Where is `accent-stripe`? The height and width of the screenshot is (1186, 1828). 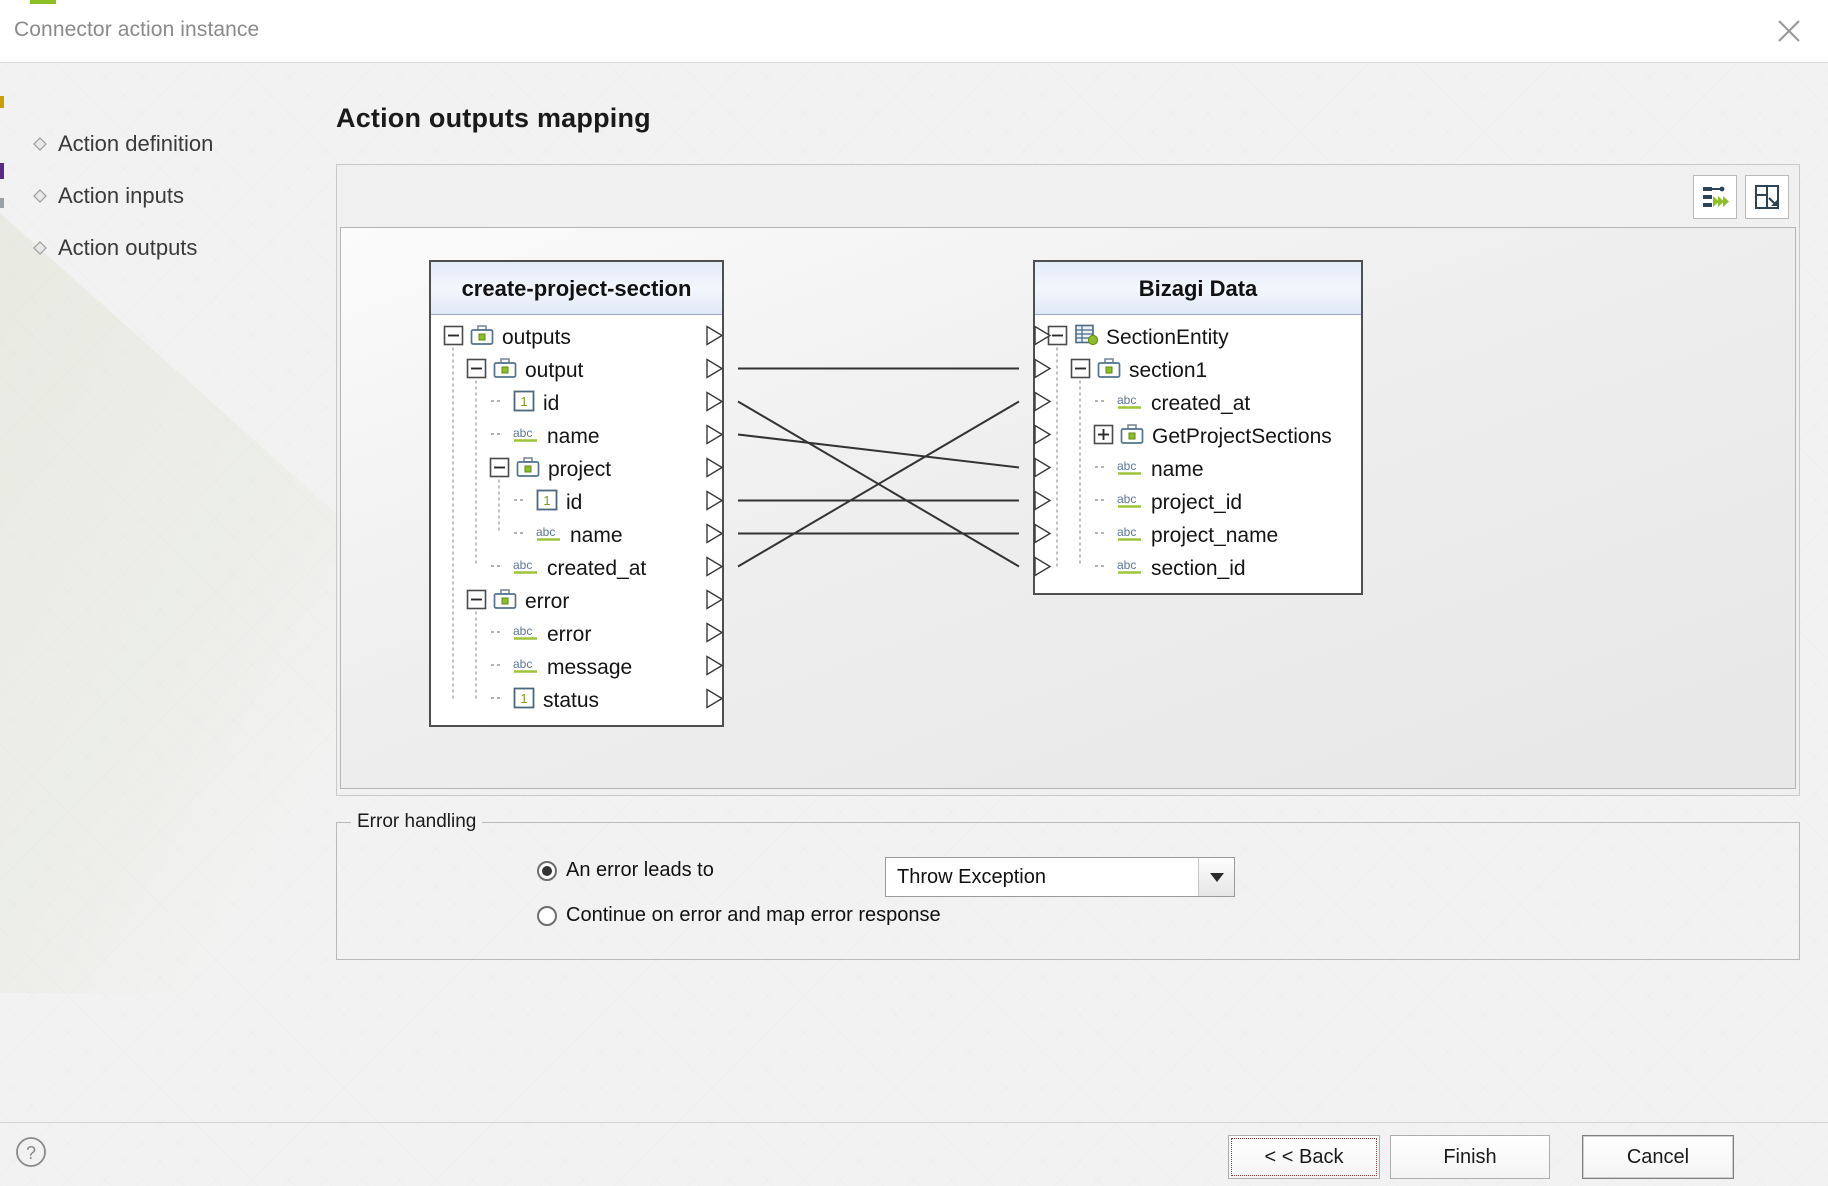
accent-stripe is located at coordinates (43, 2).